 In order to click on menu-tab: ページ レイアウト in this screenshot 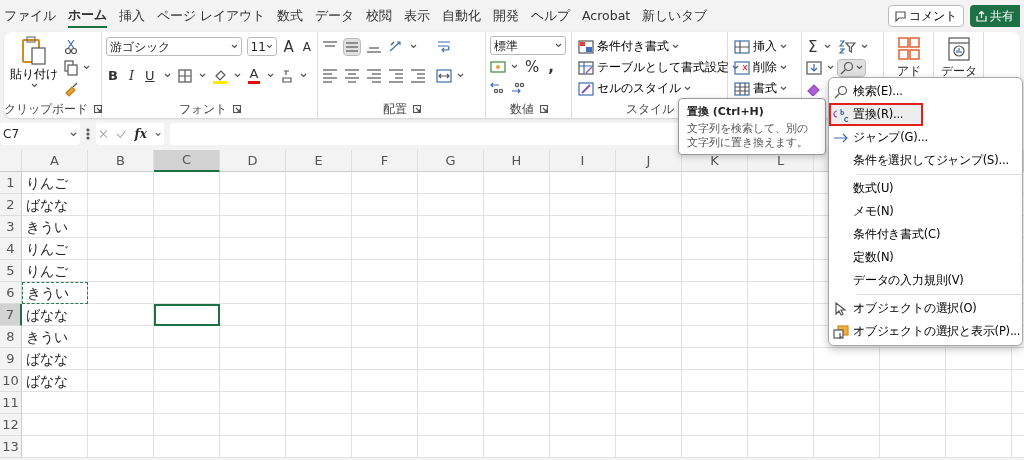, I will do `click(211, 16)`.